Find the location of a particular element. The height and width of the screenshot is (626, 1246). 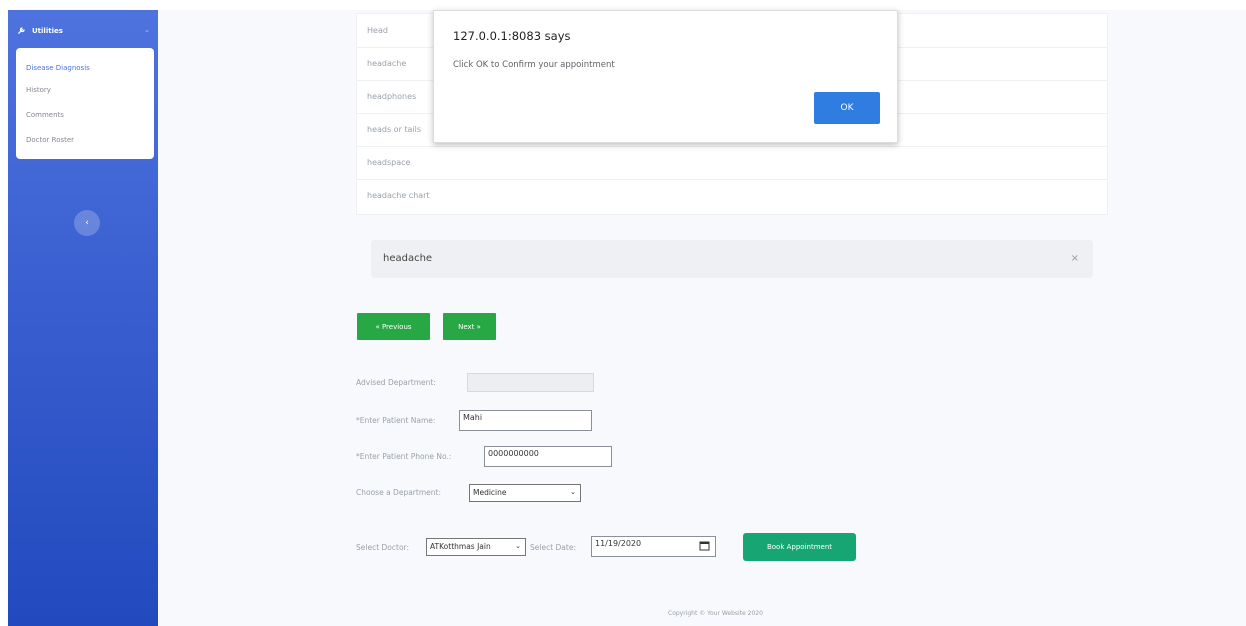

patient-name-field: Mahi is located at coordinates (525, 420).